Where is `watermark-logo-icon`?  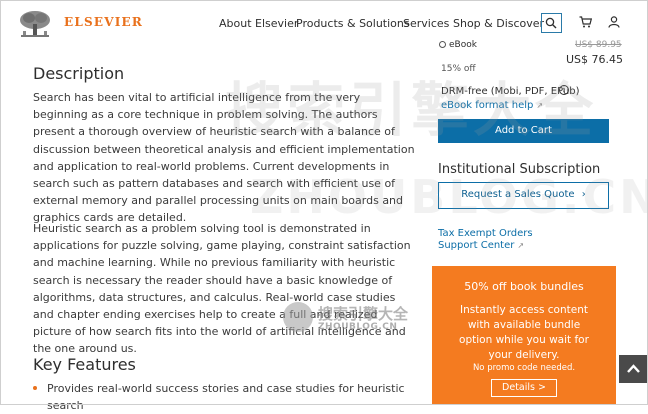 watermark-logo-icon is located at coordinates (298, 317).